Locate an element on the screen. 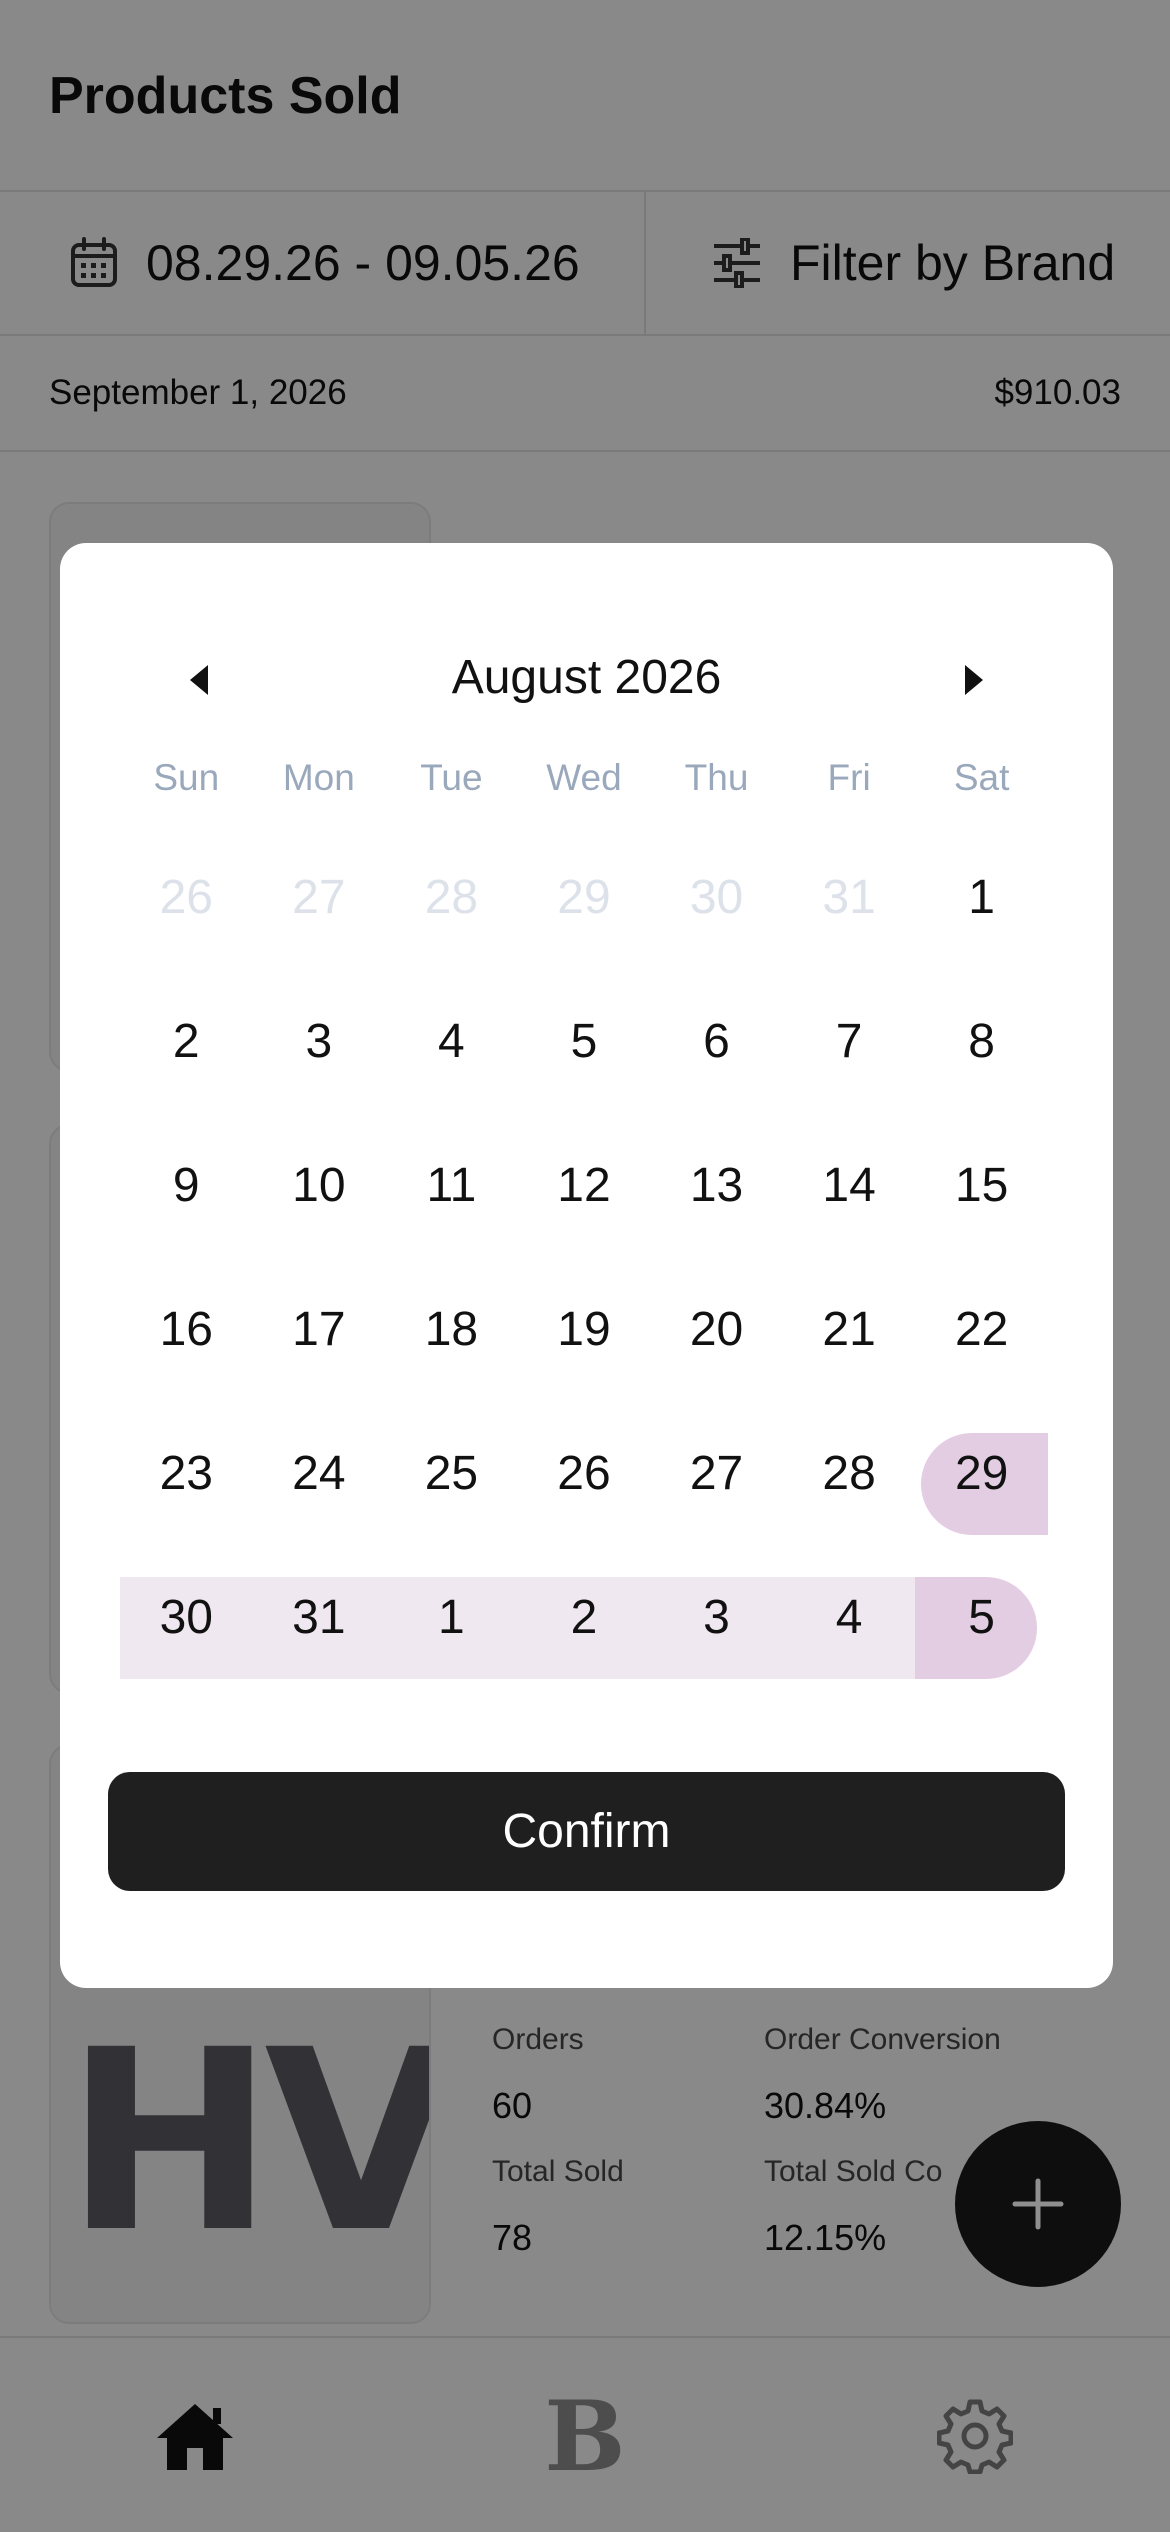 The width and height of the screenshot is (1170, 2532). weekday-label: Sat is located at coordinates (981, 777).